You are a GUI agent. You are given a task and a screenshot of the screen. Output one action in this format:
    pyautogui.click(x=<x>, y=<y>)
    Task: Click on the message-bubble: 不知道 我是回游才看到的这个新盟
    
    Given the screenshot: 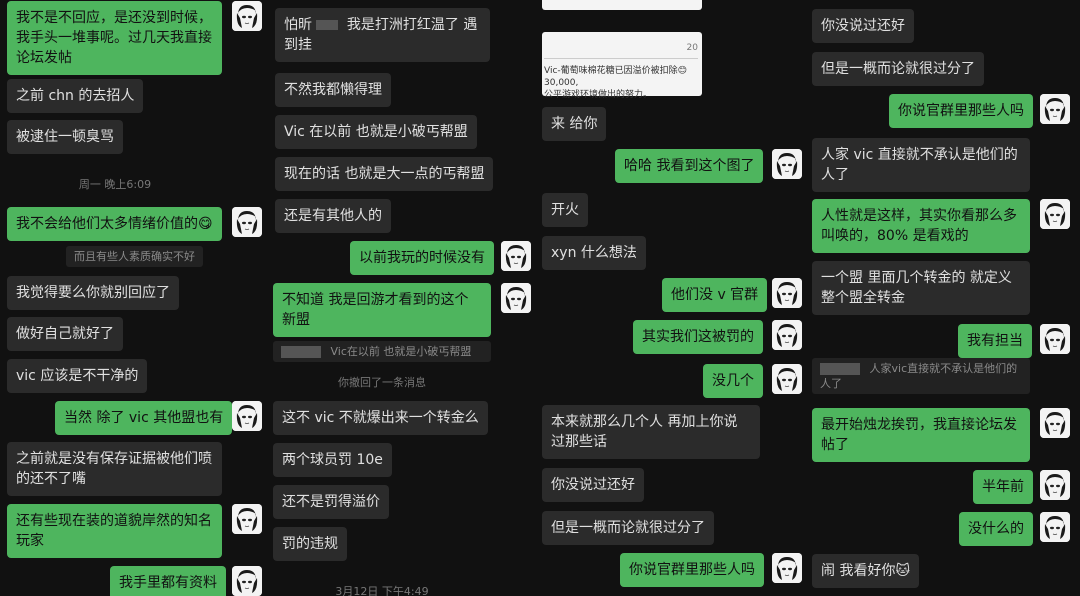 What is the action you would take?
    pyautogui.click(x=382, y=310)
    